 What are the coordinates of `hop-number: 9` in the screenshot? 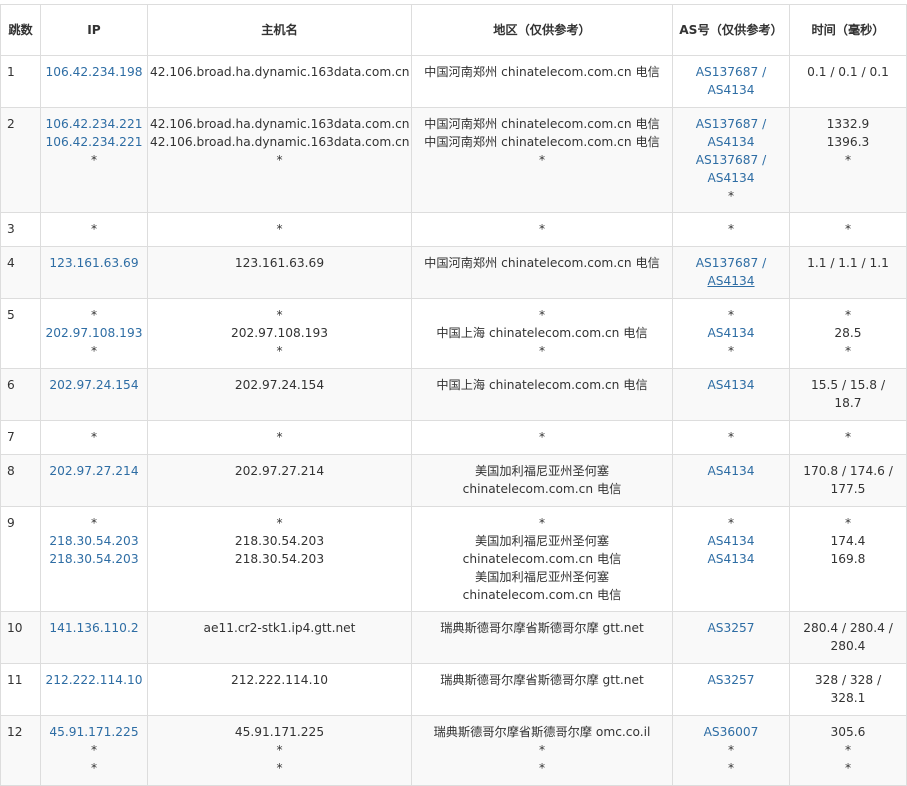 It's located at (20, 559).